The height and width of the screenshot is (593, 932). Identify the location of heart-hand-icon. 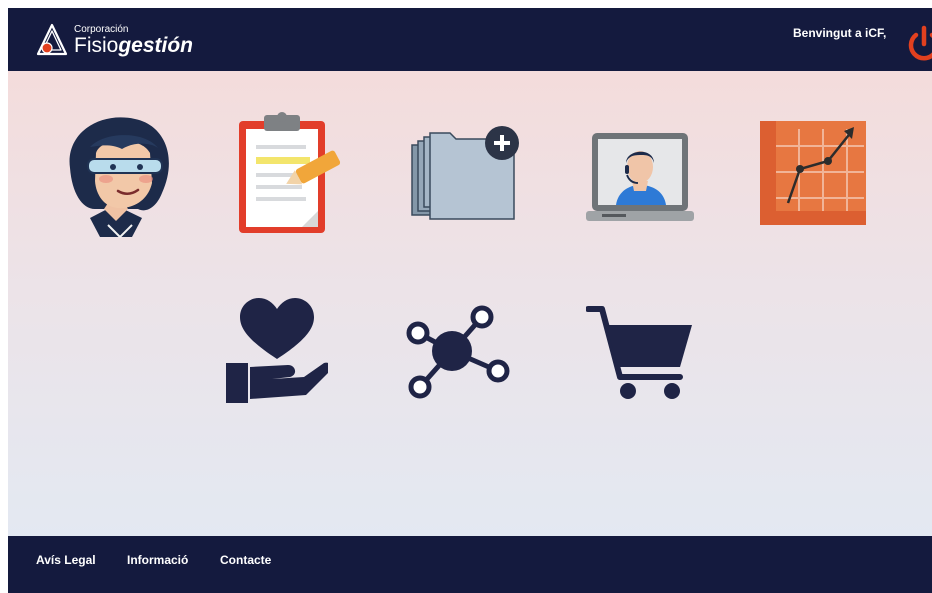
(277, 350).